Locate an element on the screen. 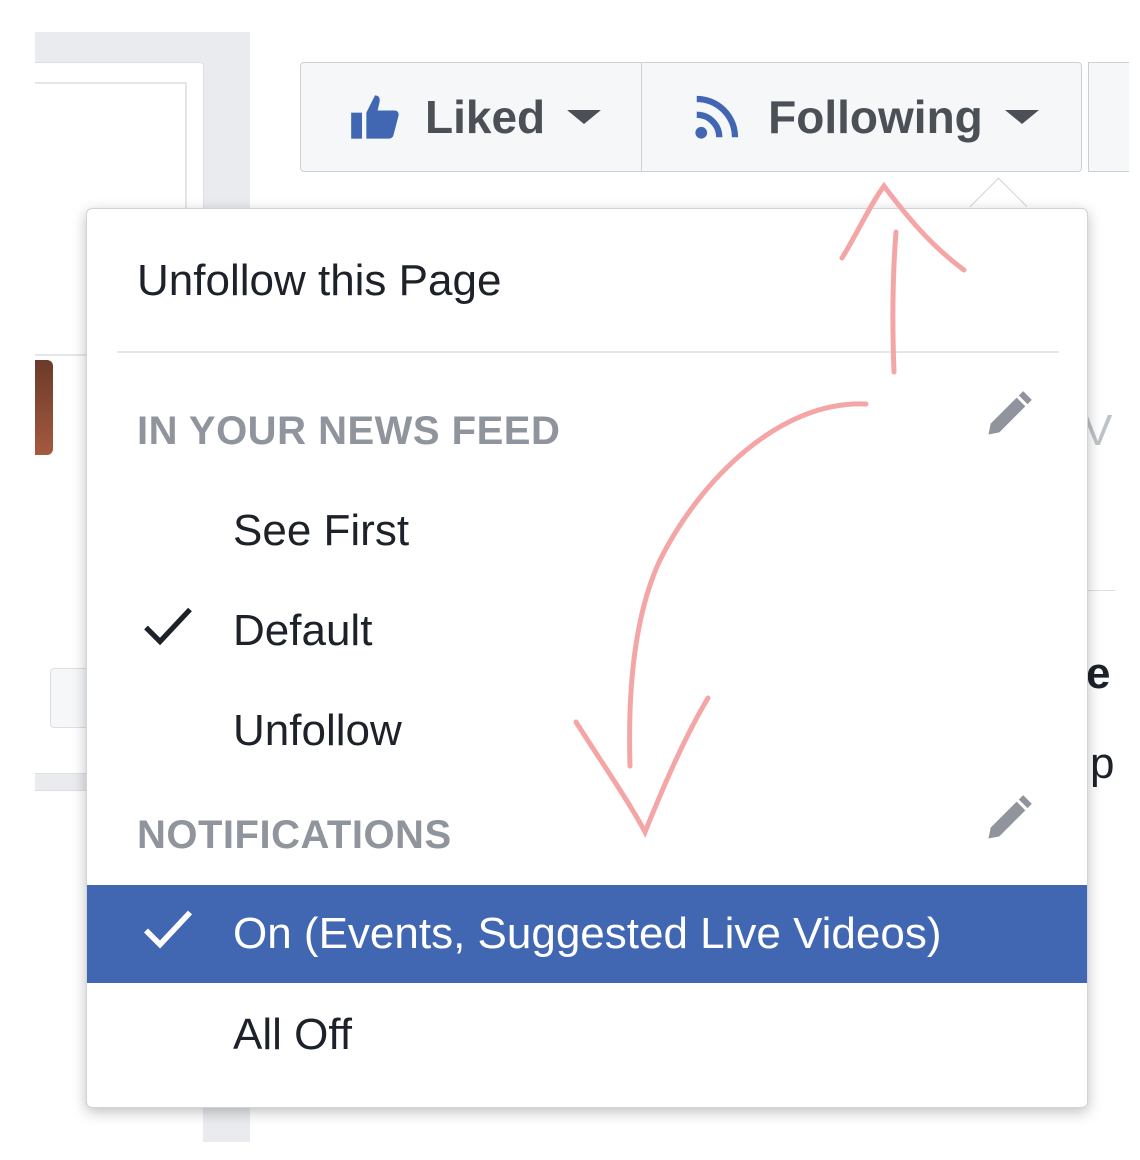  thumbs-up-icon is located at coordinates (375, 117).